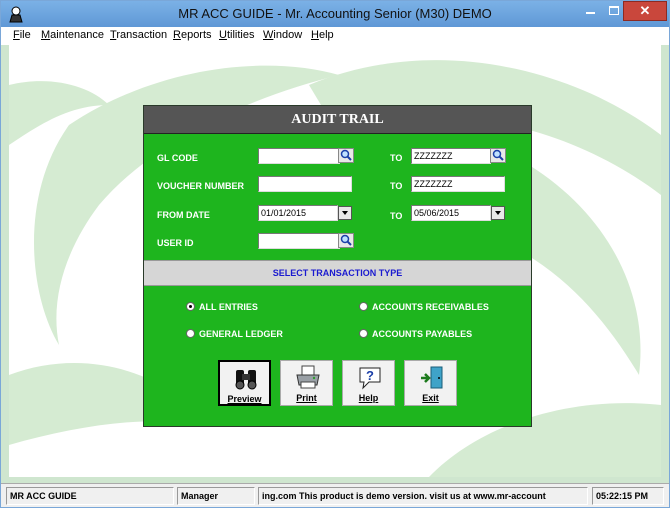  What do you see at coordinates (305, 184) in the screenshot?
I see `voucher-from-input` at bounding box center [305, 184].